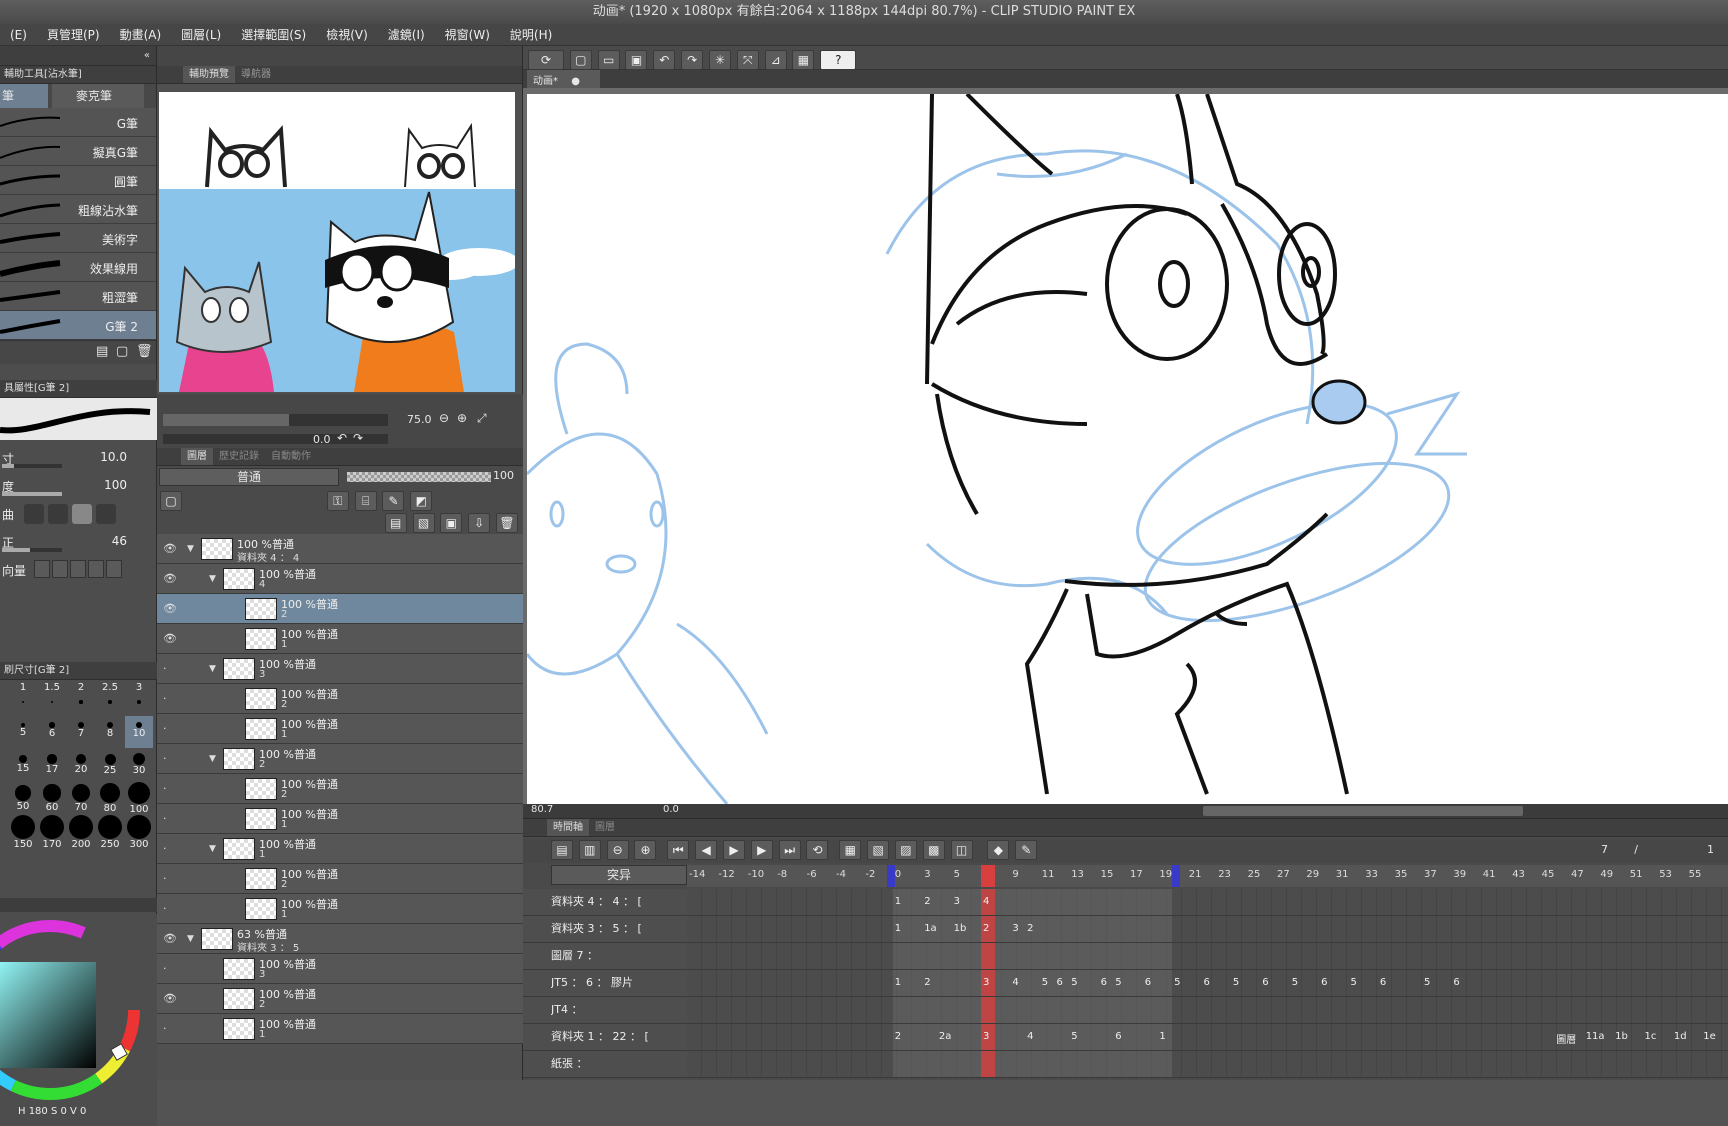  What do you see at coordinates (32, 550) in the screenshot?
I see `stabilization-slider` at bounding box center [32, 550].